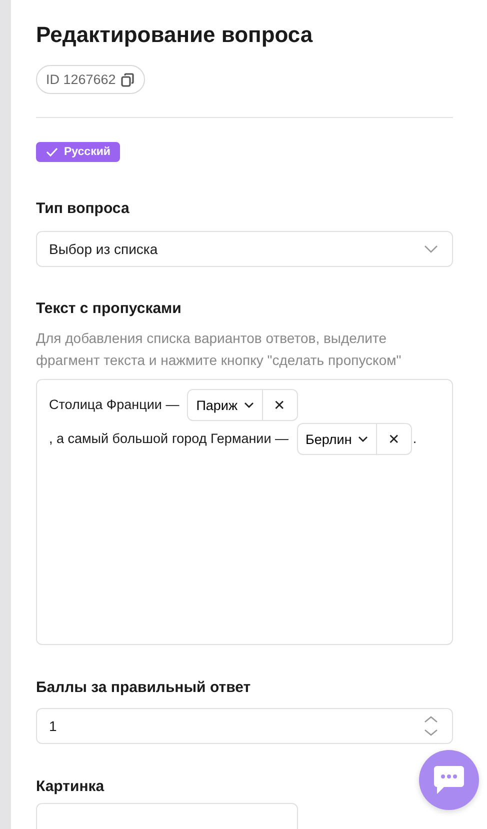 This screenshot has height=829, width=487. Describe the element at coordinates (337, 439) in the screenshot. I see `blank-select: Берлин` at that location.